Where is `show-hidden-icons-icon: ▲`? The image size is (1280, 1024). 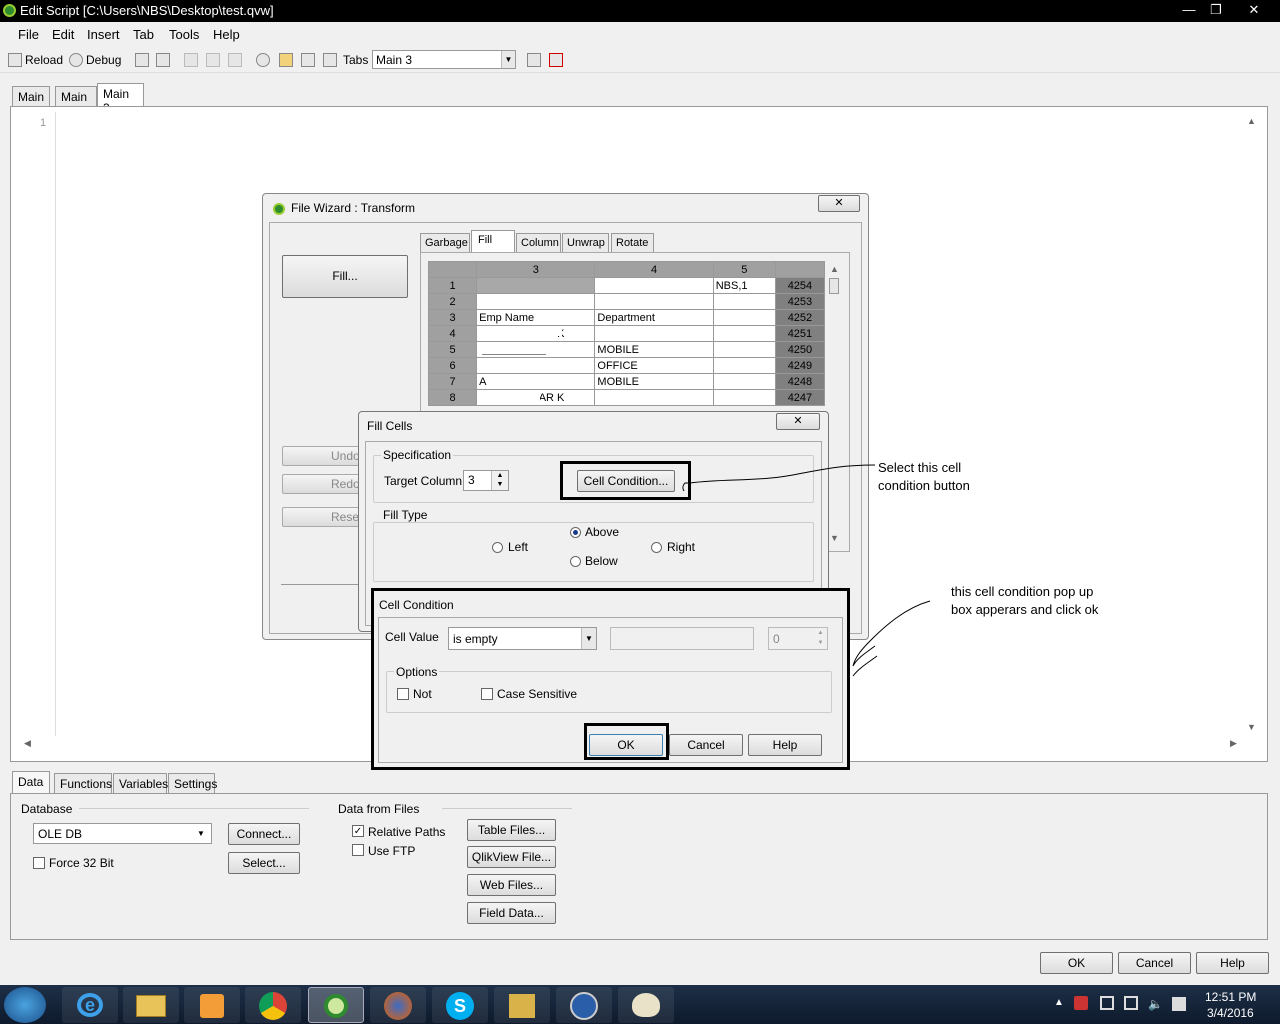
show-hidden-icons-icon: ▲ is located at coordinates (1059, 1002).